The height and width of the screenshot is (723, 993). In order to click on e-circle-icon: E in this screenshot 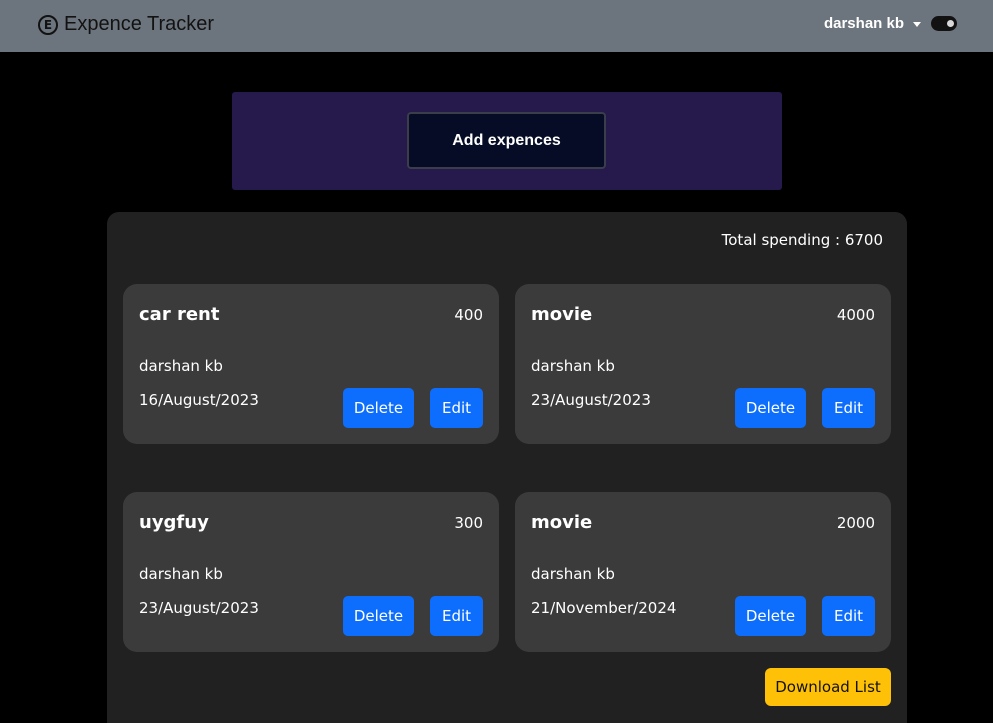, I will do `click(48, 24)`.